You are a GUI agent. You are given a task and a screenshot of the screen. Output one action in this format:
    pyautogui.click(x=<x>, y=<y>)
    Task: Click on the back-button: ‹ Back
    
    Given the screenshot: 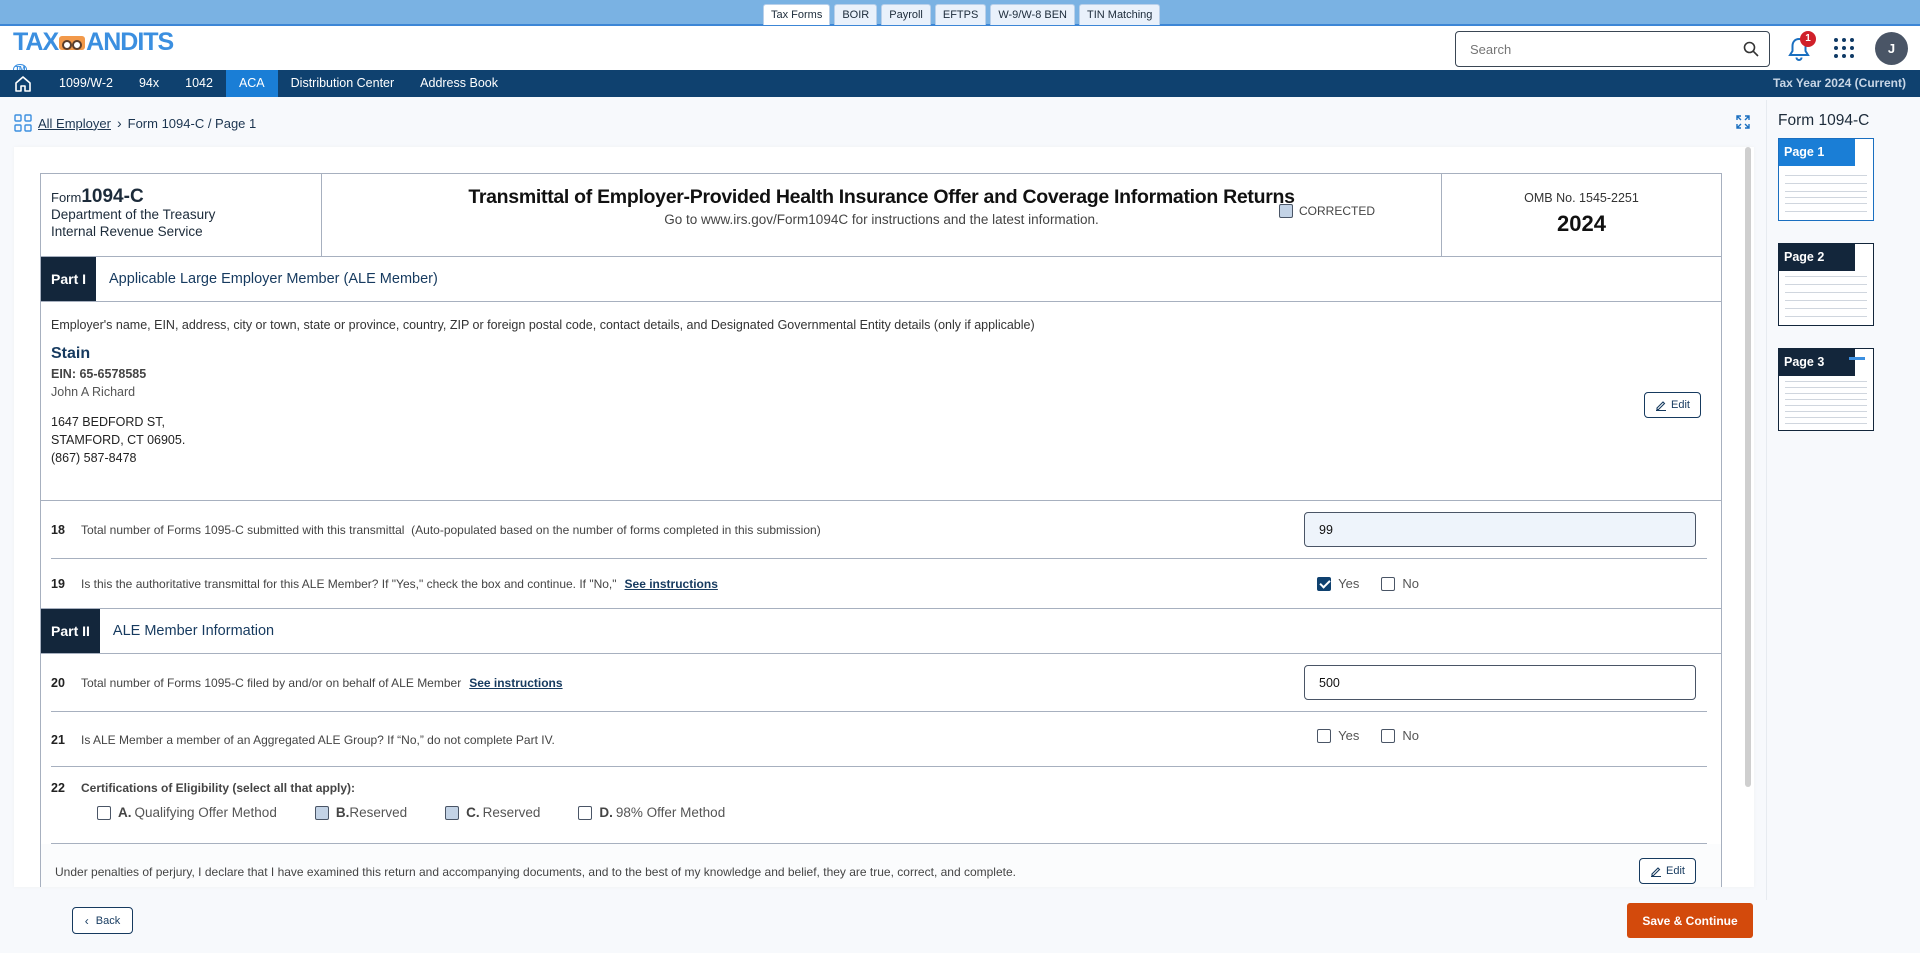 What is the action you would take?
    pyautogui.click(x=102, y=920)
    